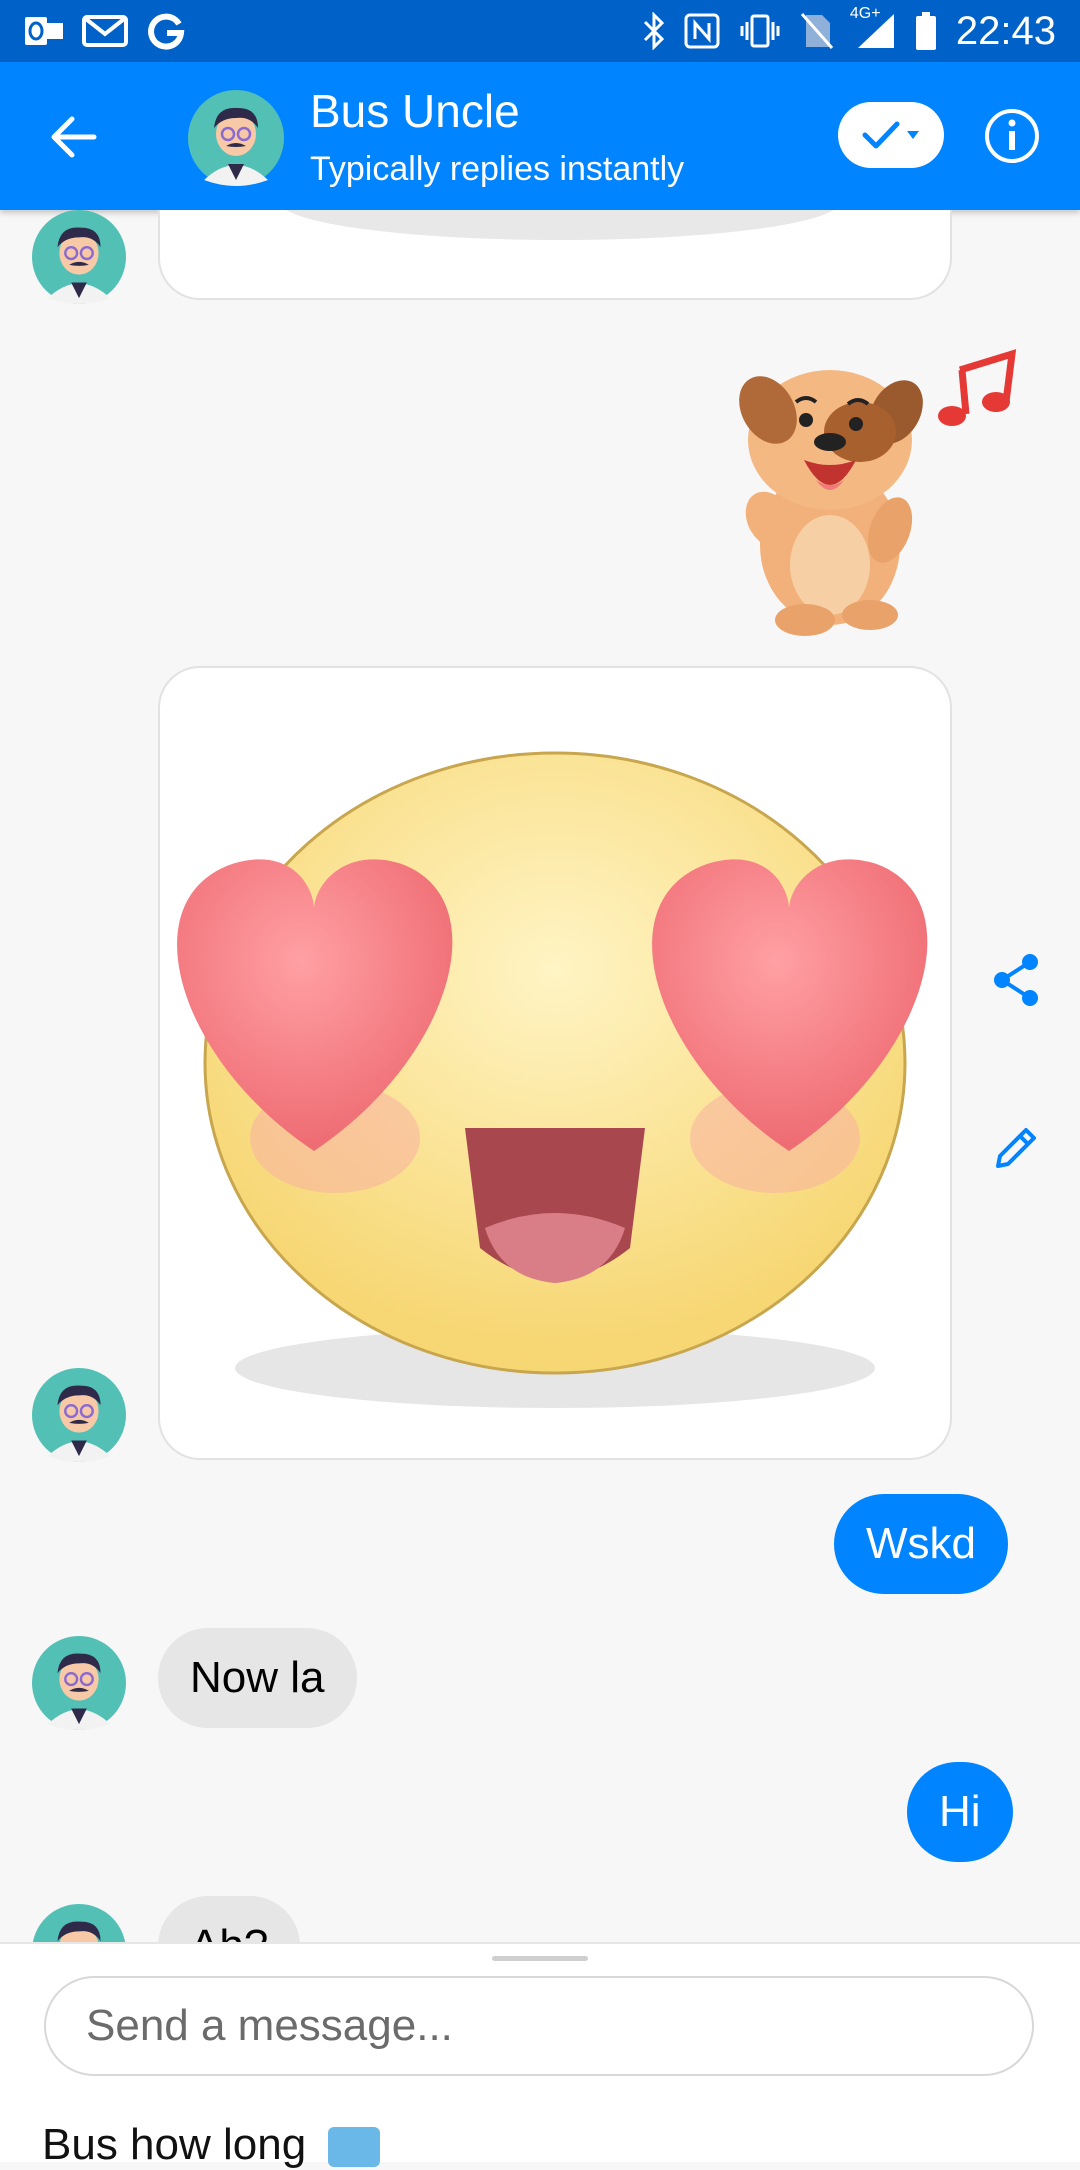 This screenshot has width=1080, height=2170. I want to click on sticker-shadow, so click(560, 225).